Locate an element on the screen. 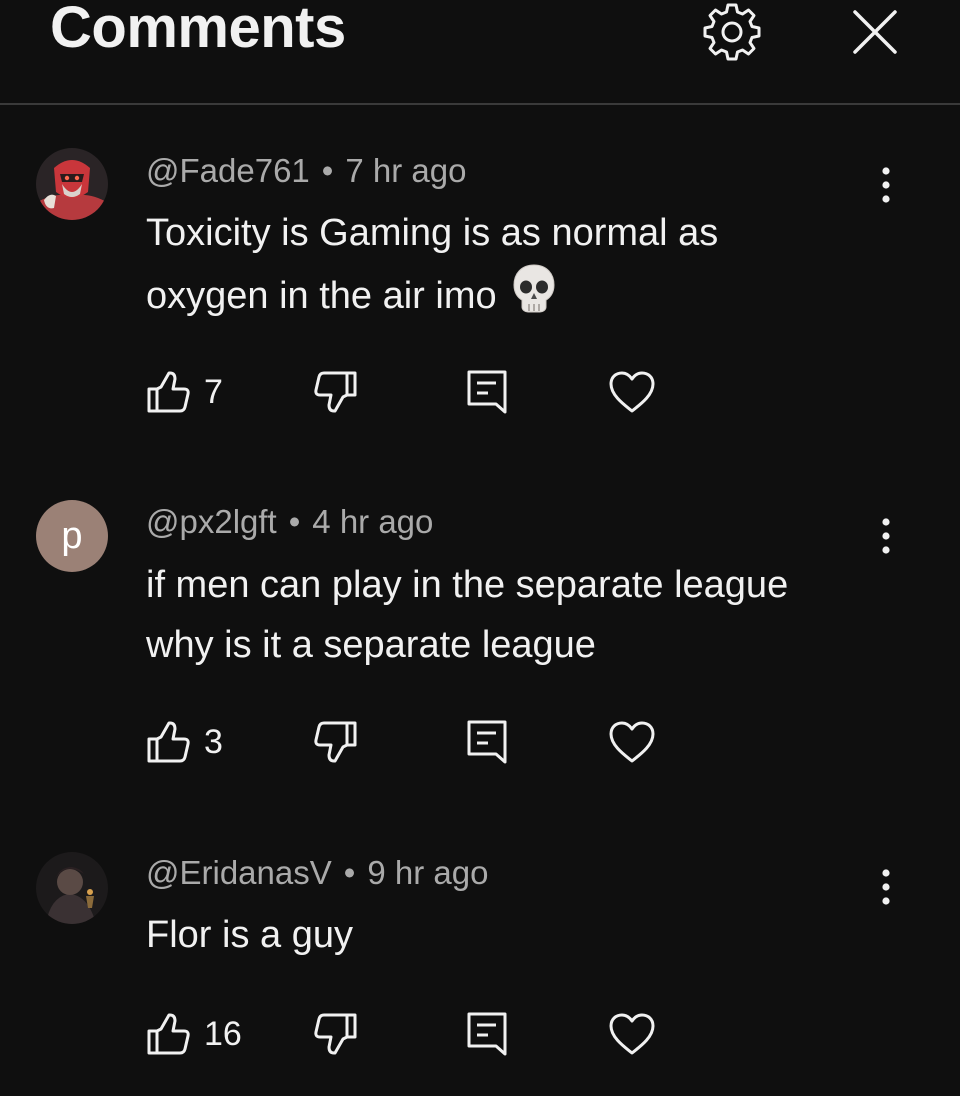 Image resolution: width=960 pixels, height=1096 pixels. like-button: 7 is located at coordinates (184, 392).